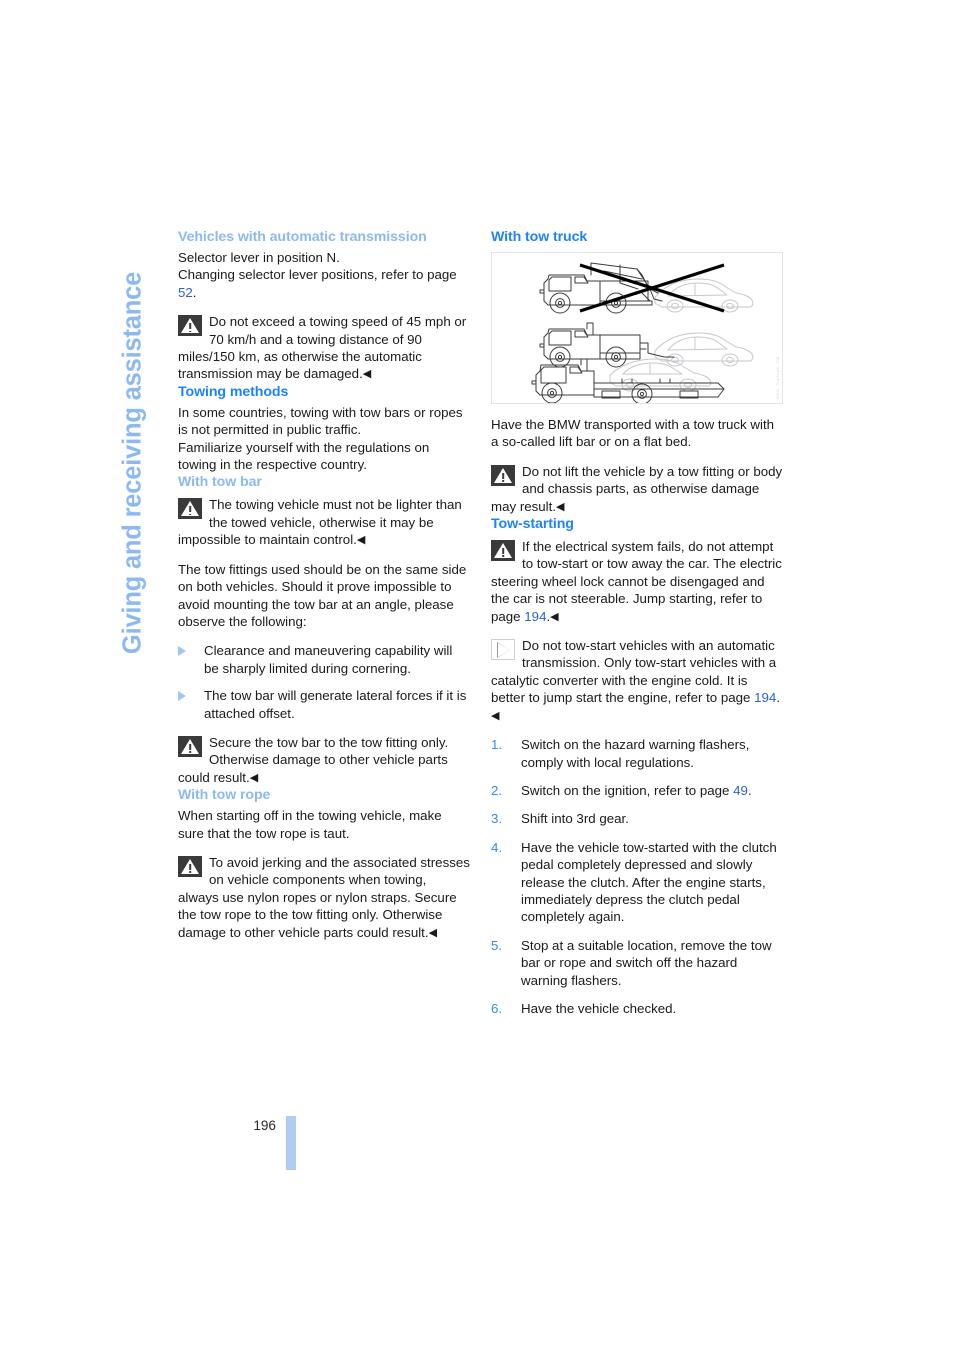 The image size is (954, 1351). I want to click on step-number: 6., so click(497, 1008).